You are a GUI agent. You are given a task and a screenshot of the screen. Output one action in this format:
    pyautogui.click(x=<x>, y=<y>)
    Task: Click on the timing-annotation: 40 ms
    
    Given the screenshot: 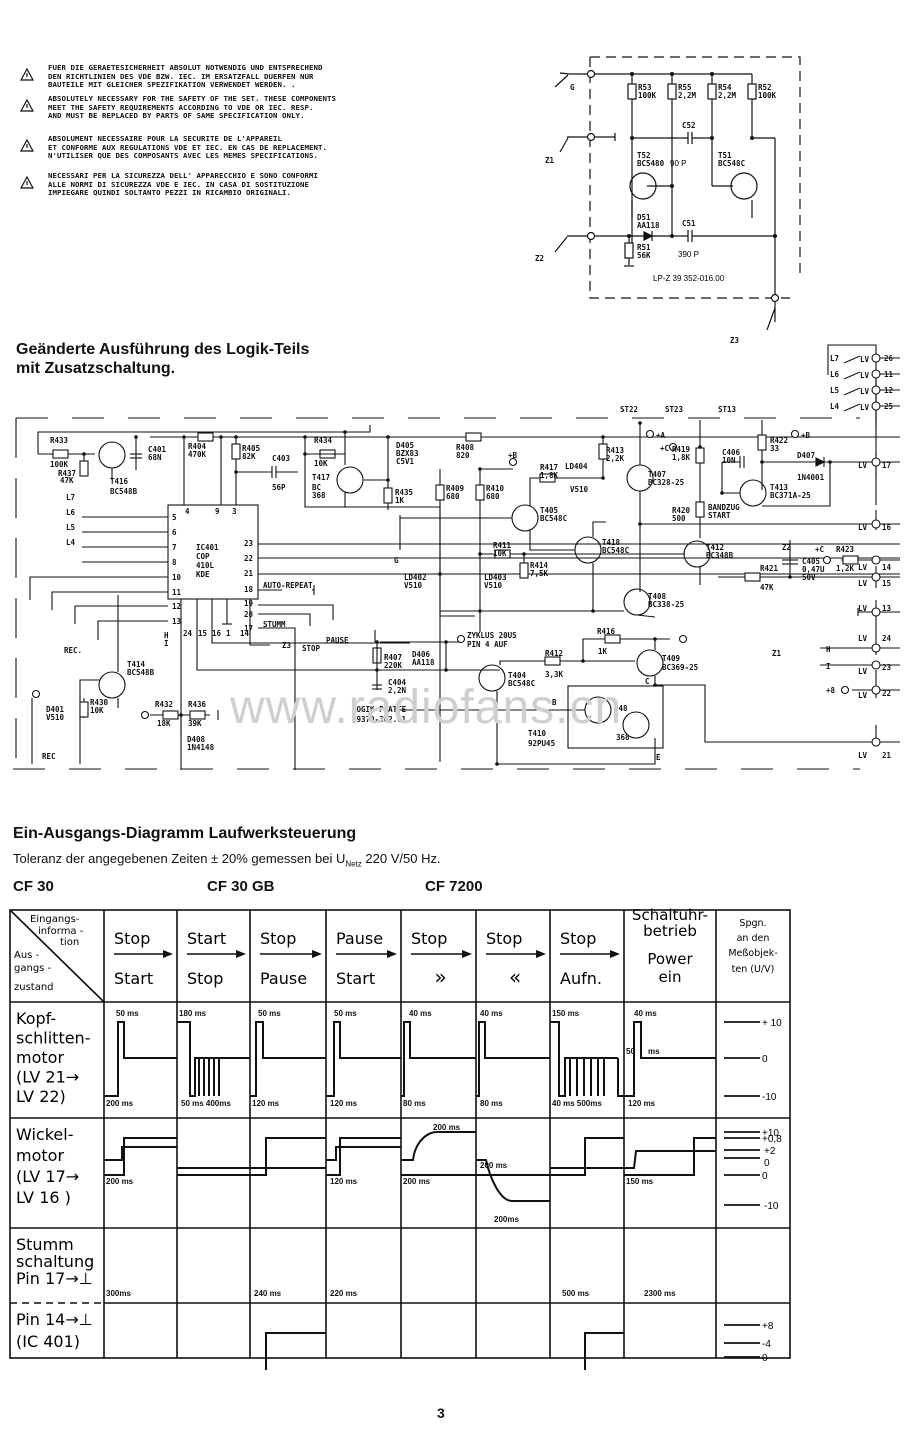 What is the action you would take?
    pyautogui.click(x=420, y=1013)
    